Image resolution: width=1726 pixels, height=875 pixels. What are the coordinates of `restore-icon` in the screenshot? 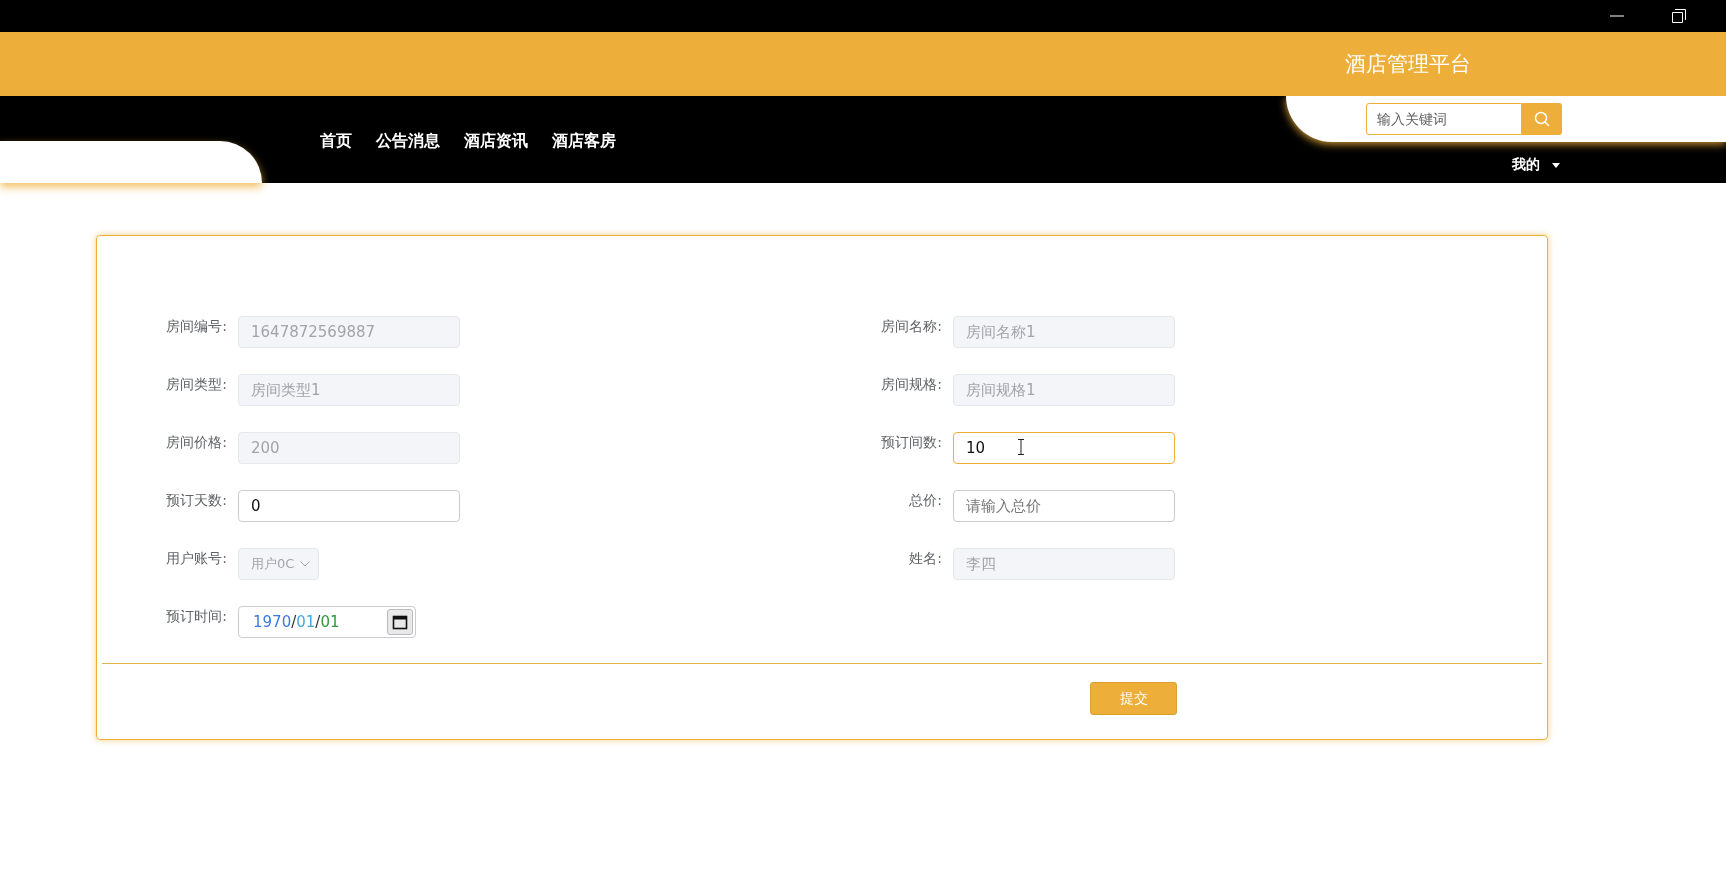 It's located at (1679, 16).